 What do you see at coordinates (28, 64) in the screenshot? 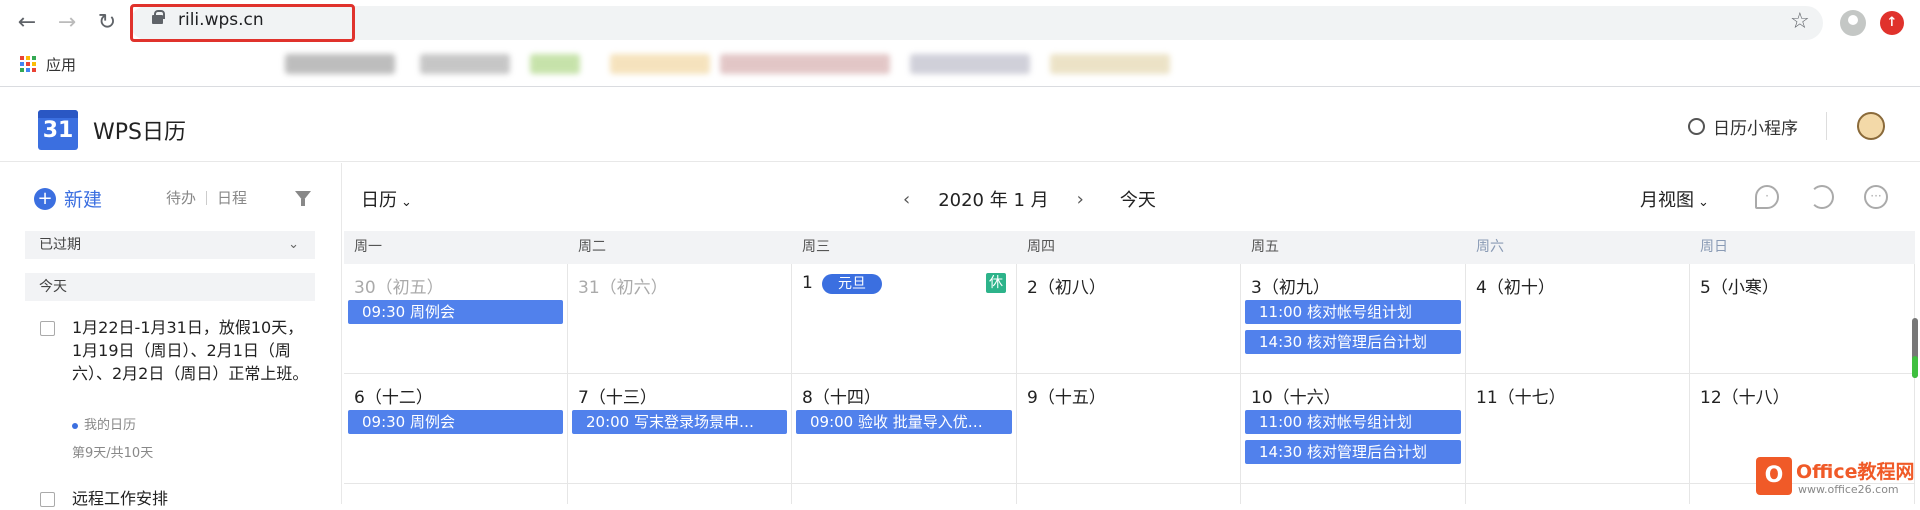
I see `apps-grid-icon` at bounding box center [28, 64].